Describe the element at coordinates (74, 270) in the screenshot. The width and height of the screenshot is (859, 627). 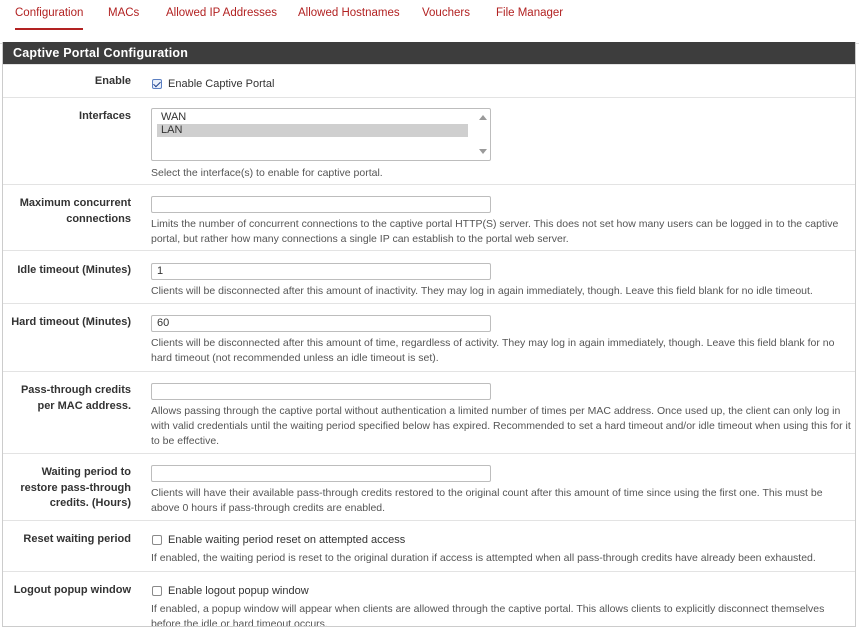
I see `idle-timeout-label: Idle timeout (Minutes)` at that location.